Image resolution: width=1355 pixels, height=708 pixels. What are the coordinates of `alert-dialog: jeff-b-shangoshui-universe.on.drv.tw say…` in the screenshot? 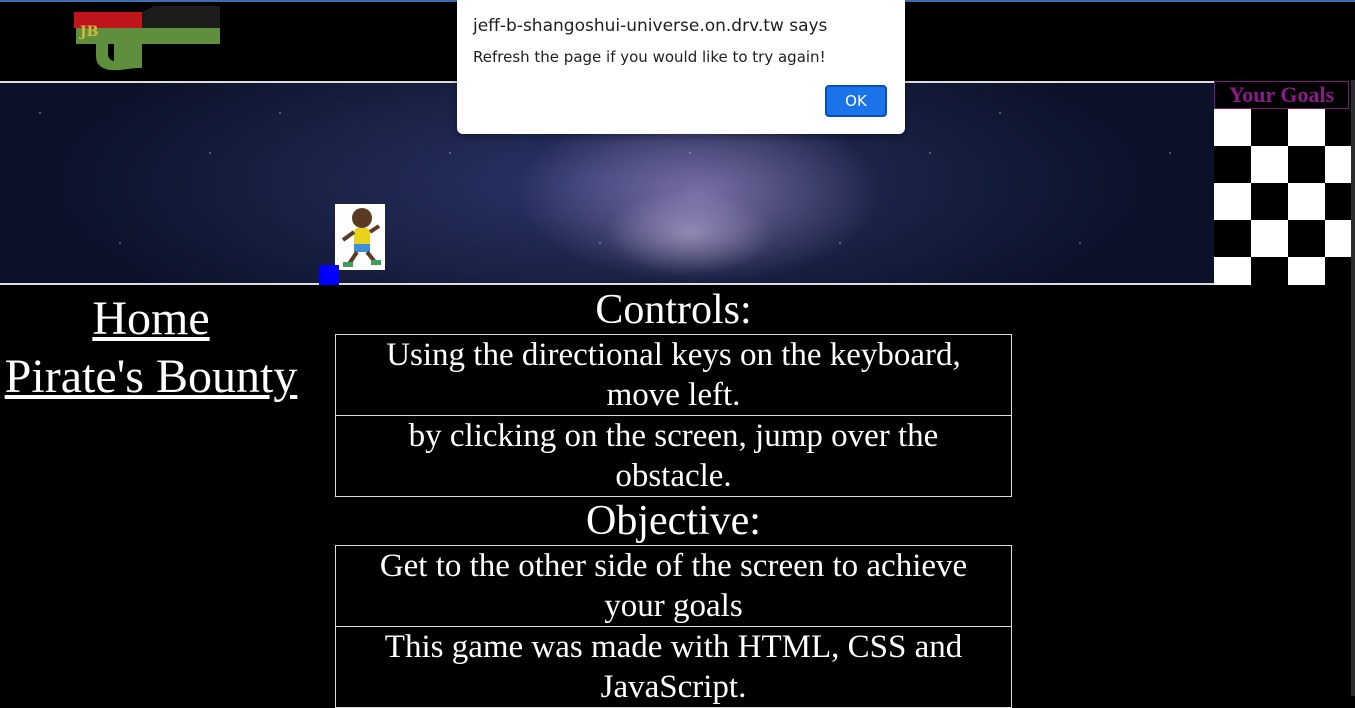 It's located at (681, 67).